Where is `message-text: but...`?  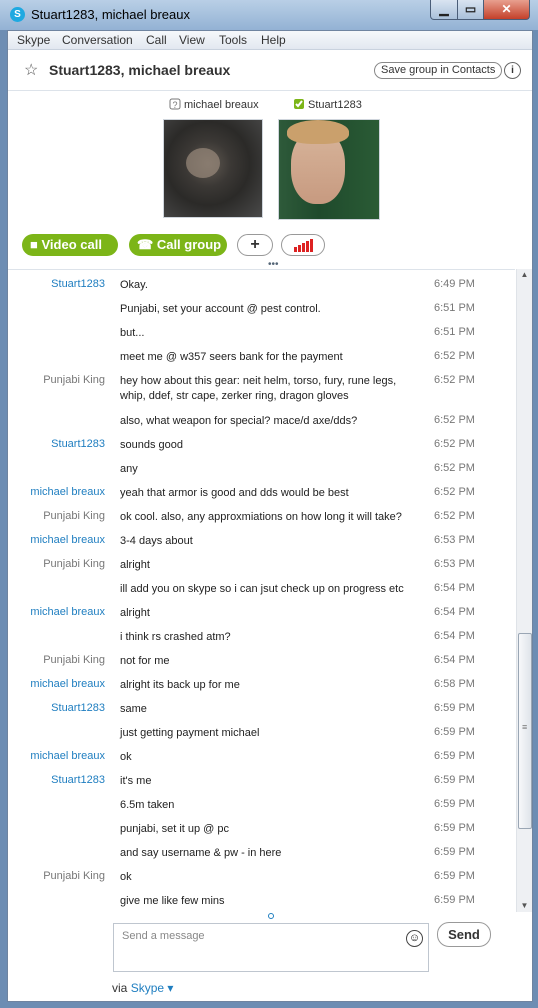 message-text: but... is located at coordinates (132, 333).